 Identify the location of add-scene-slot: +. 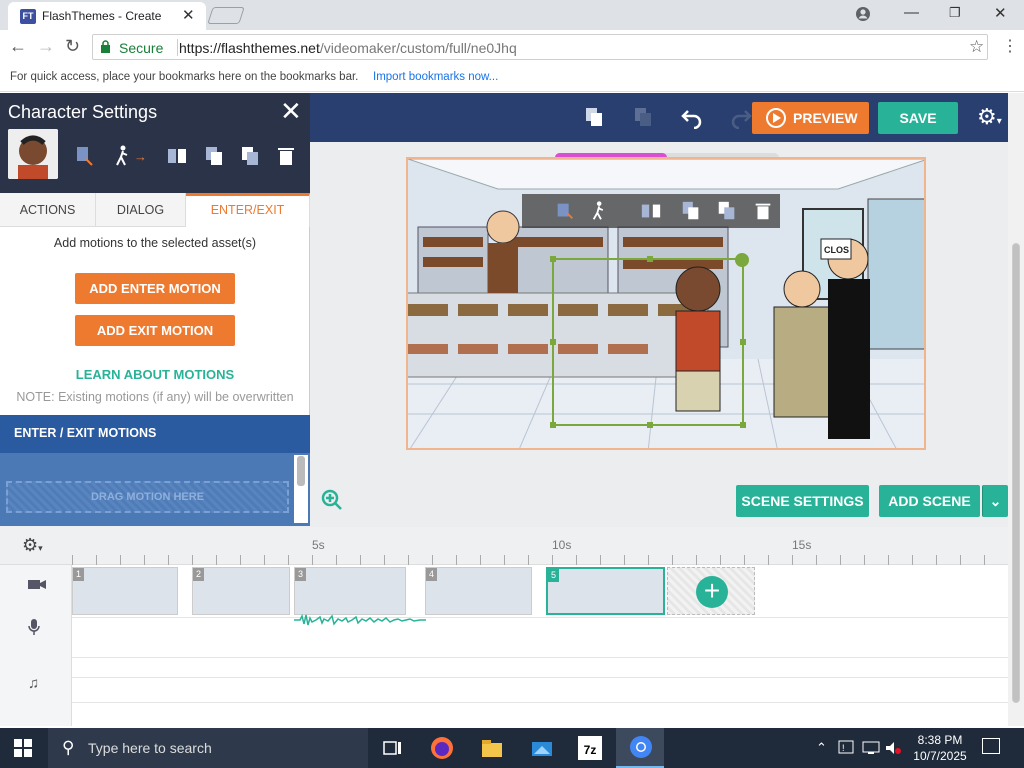
(711, 591).